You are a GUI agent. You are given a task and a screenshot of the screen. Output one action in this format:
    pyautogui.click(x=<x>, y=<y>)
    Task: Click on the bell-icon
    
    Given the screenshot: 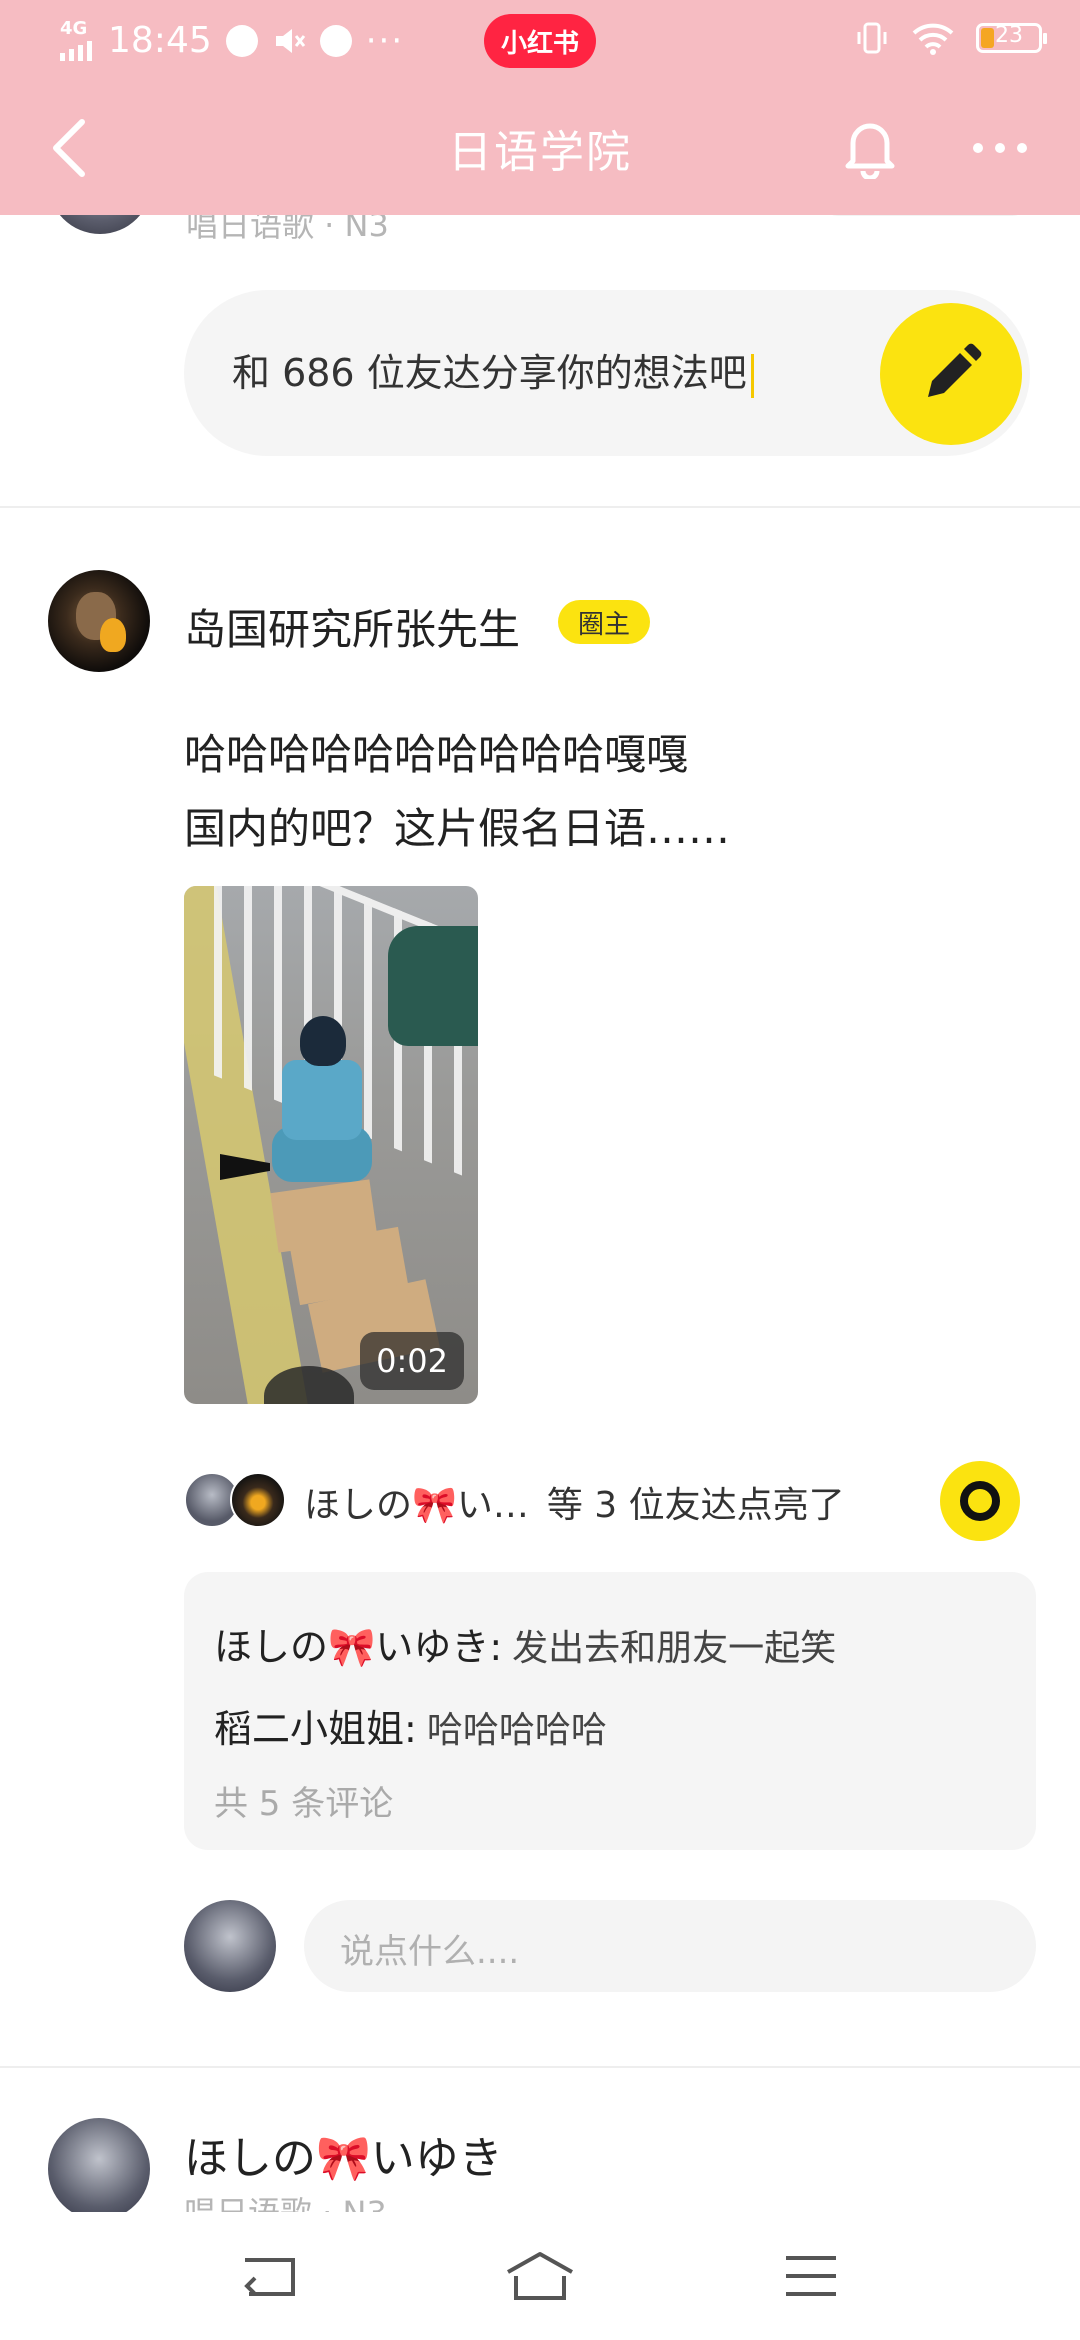 What is the action you would take?
    pyautogui.click(x=870, y=151)
    